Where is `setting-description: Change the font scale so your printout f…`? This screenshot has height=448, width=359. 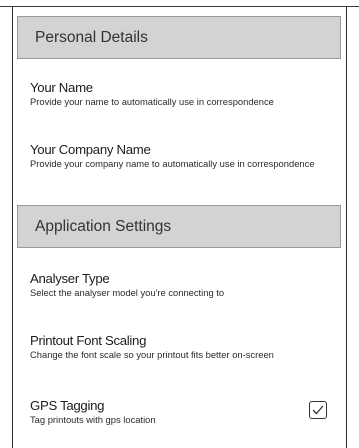 setting-description: Change the font scale so your printout f… is located at coordinates (152, 354).